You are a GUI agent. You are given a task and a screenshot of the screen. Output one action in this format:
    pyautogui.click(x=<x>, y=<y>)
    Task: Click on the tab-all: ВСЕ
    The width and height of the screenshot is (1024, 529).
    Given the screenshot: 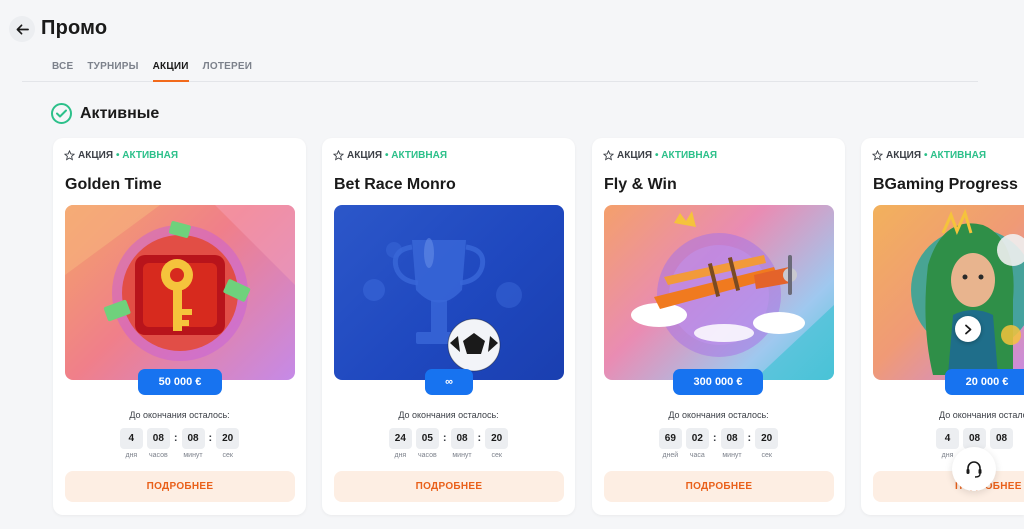 What is the action you would take?
    pyautogui.click(x=62, y=70)
    